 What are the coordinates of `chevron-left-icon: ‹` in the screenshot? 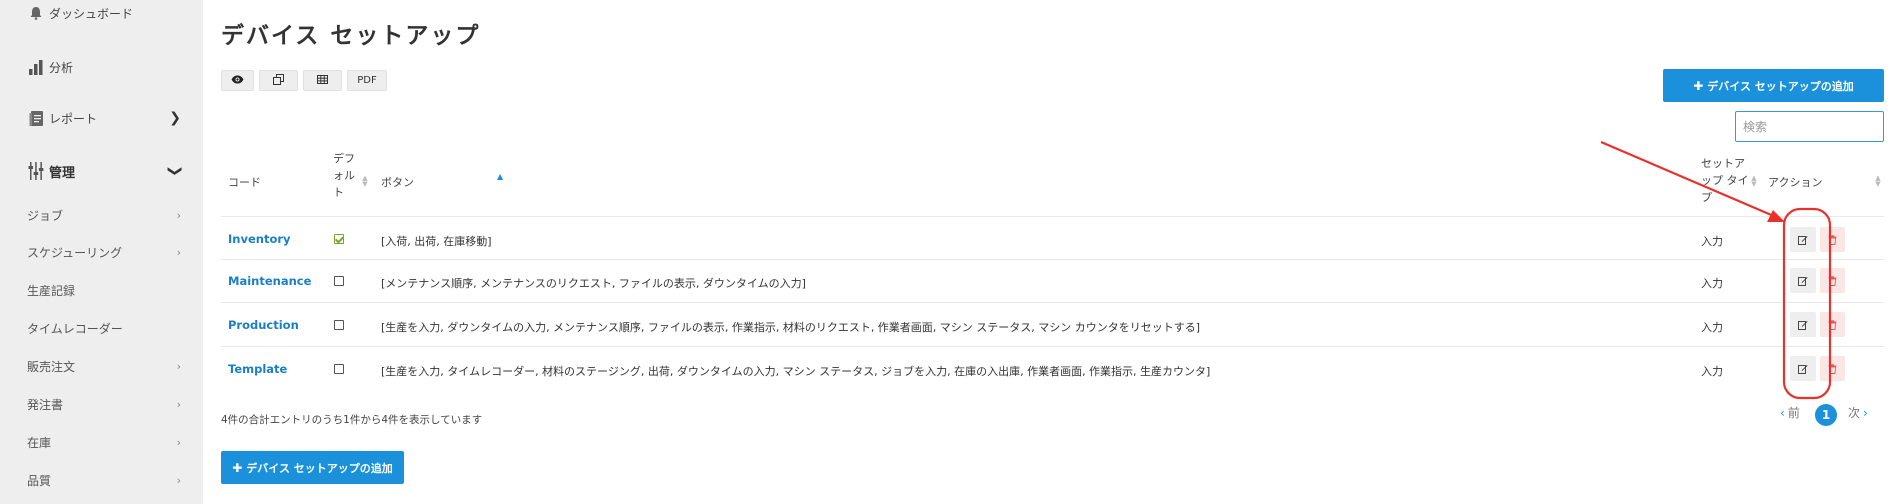 It's located at (1782, 412).